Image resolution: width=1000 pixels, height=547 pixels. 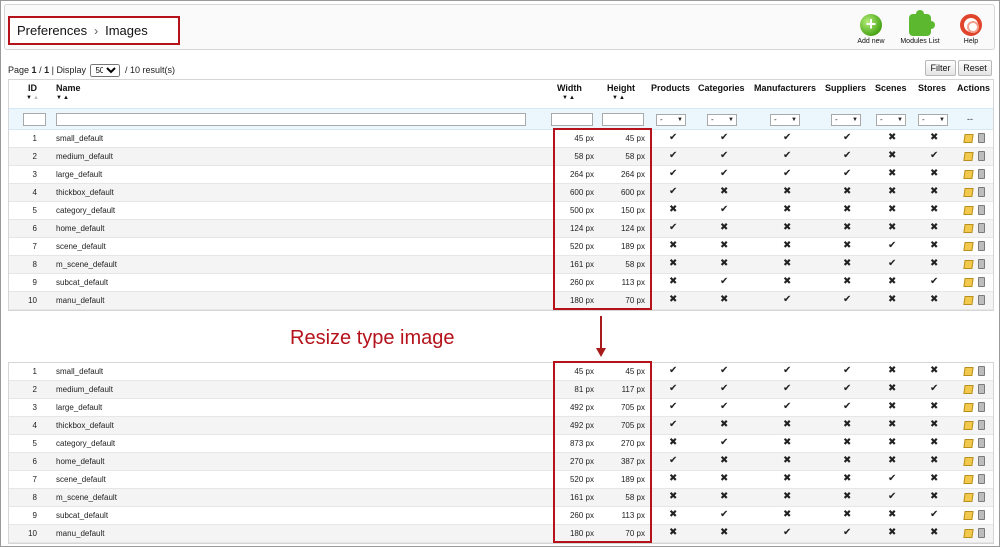 I want to click on breadcrumb-parent: Preferences, so click(x=52, y=30).